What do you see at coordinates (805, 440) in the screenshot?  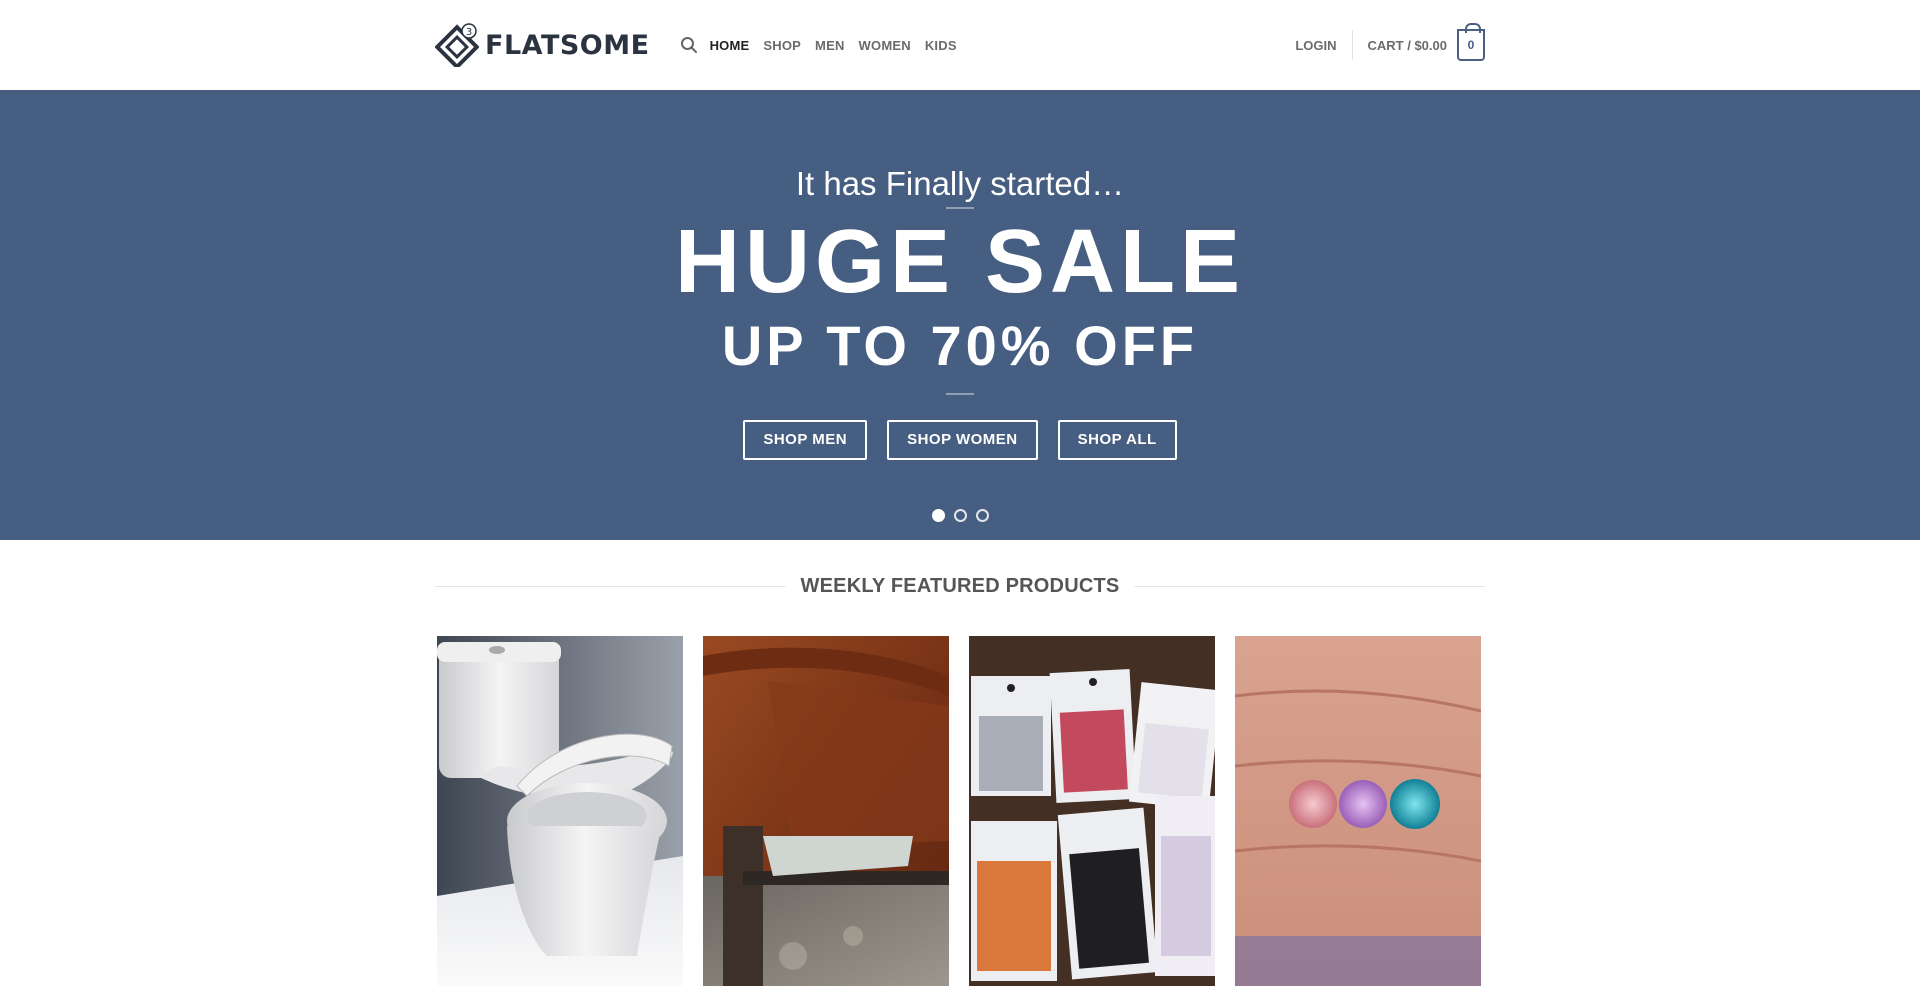 I see `shop-men-button: SHOP MEN` at bounding box center [805, 440].